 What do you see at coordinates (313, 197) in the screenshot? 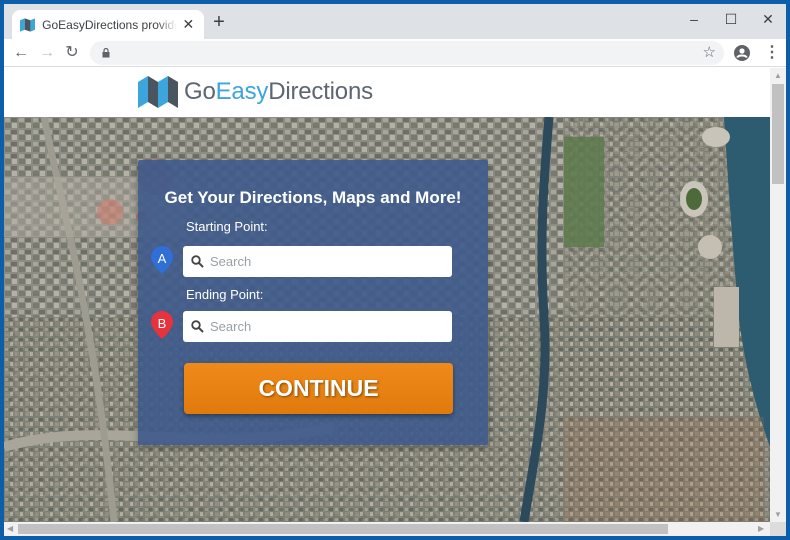
I see `form-title: Get Your Directions, Maps and More!` at bounding box center [313, 197].